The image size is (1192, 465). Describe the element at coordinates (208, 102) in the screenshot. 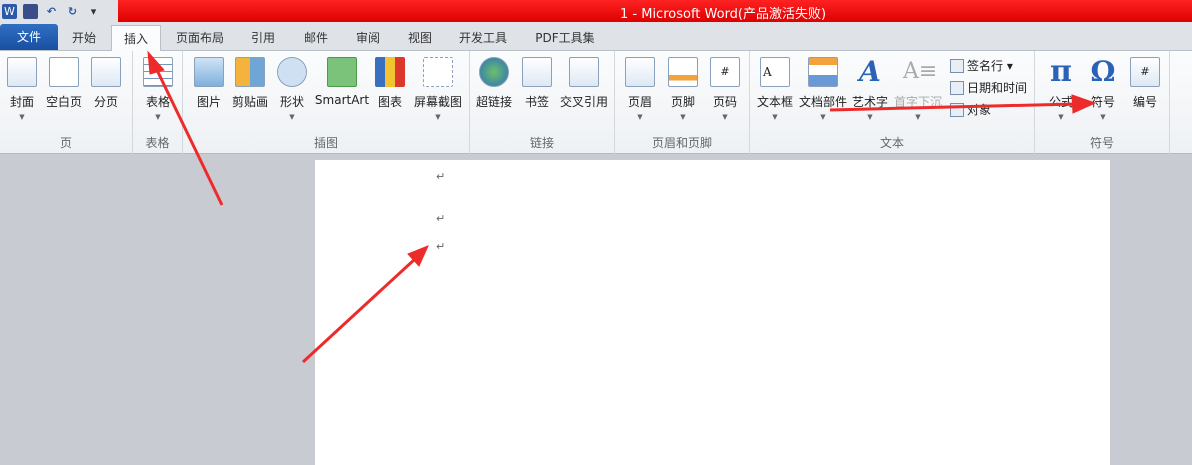

I see `button-label: 图片` at that location.